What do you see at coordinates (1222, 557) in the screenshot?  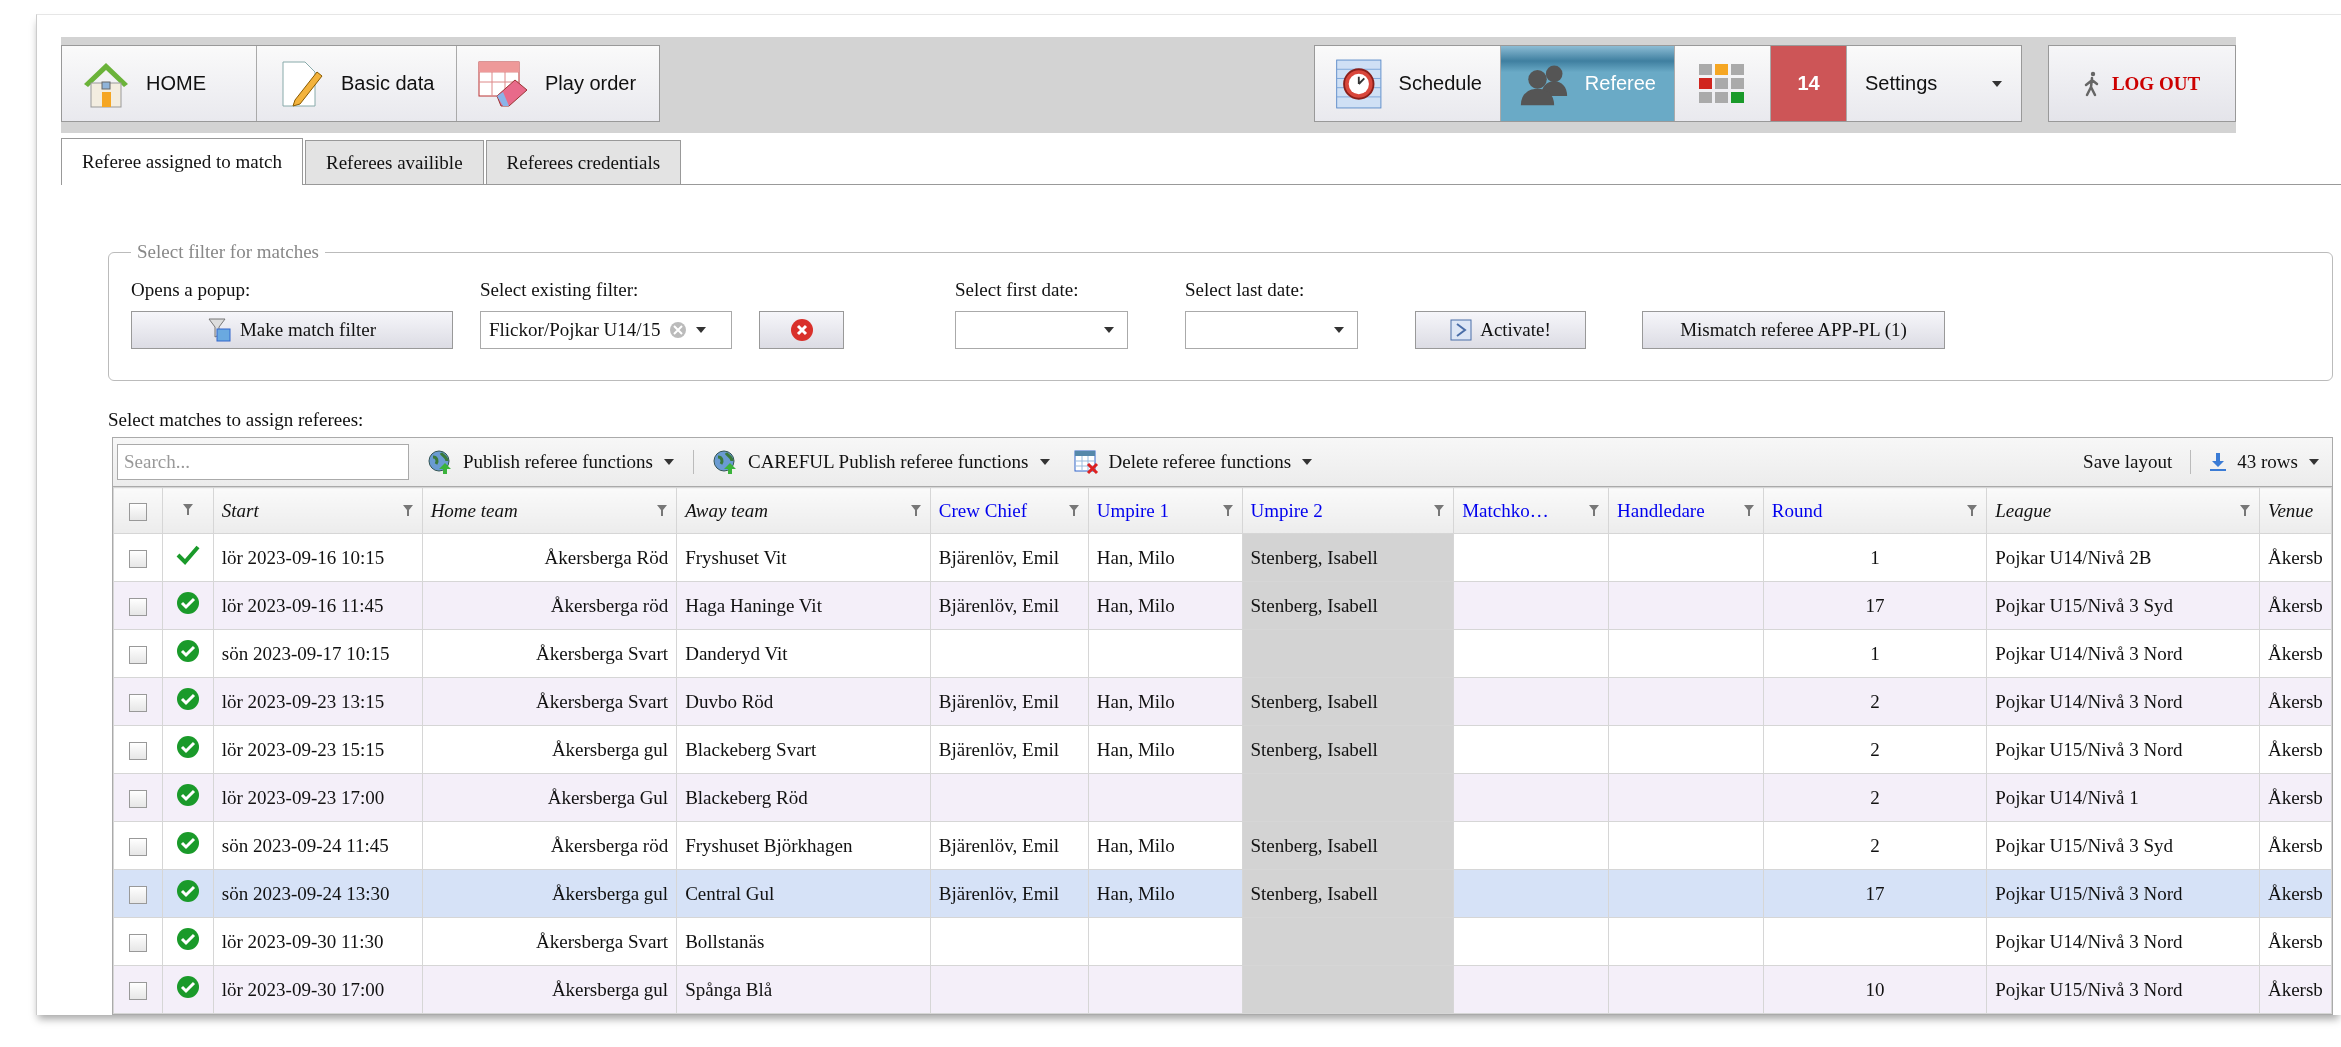 I see `table-row: lör 2023-09-16 10:15 Åkersberga Röd Fryshuset Vit Bjärenlöv, Emil Han, Milo Stenberg, Isabell 1 Pojkar U14/Nivå 2B Åkersb` at bounding box center [1222, 557].